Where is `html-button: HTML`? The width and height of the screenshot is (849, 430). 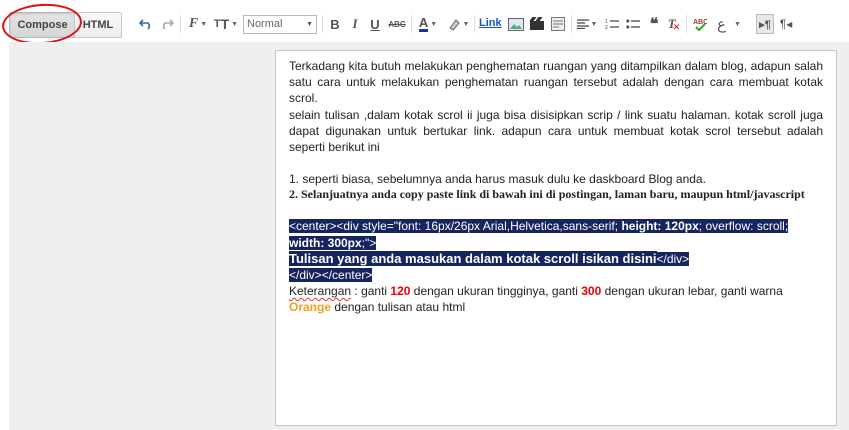
html-button: HTML is located at coordinates (98, 25).